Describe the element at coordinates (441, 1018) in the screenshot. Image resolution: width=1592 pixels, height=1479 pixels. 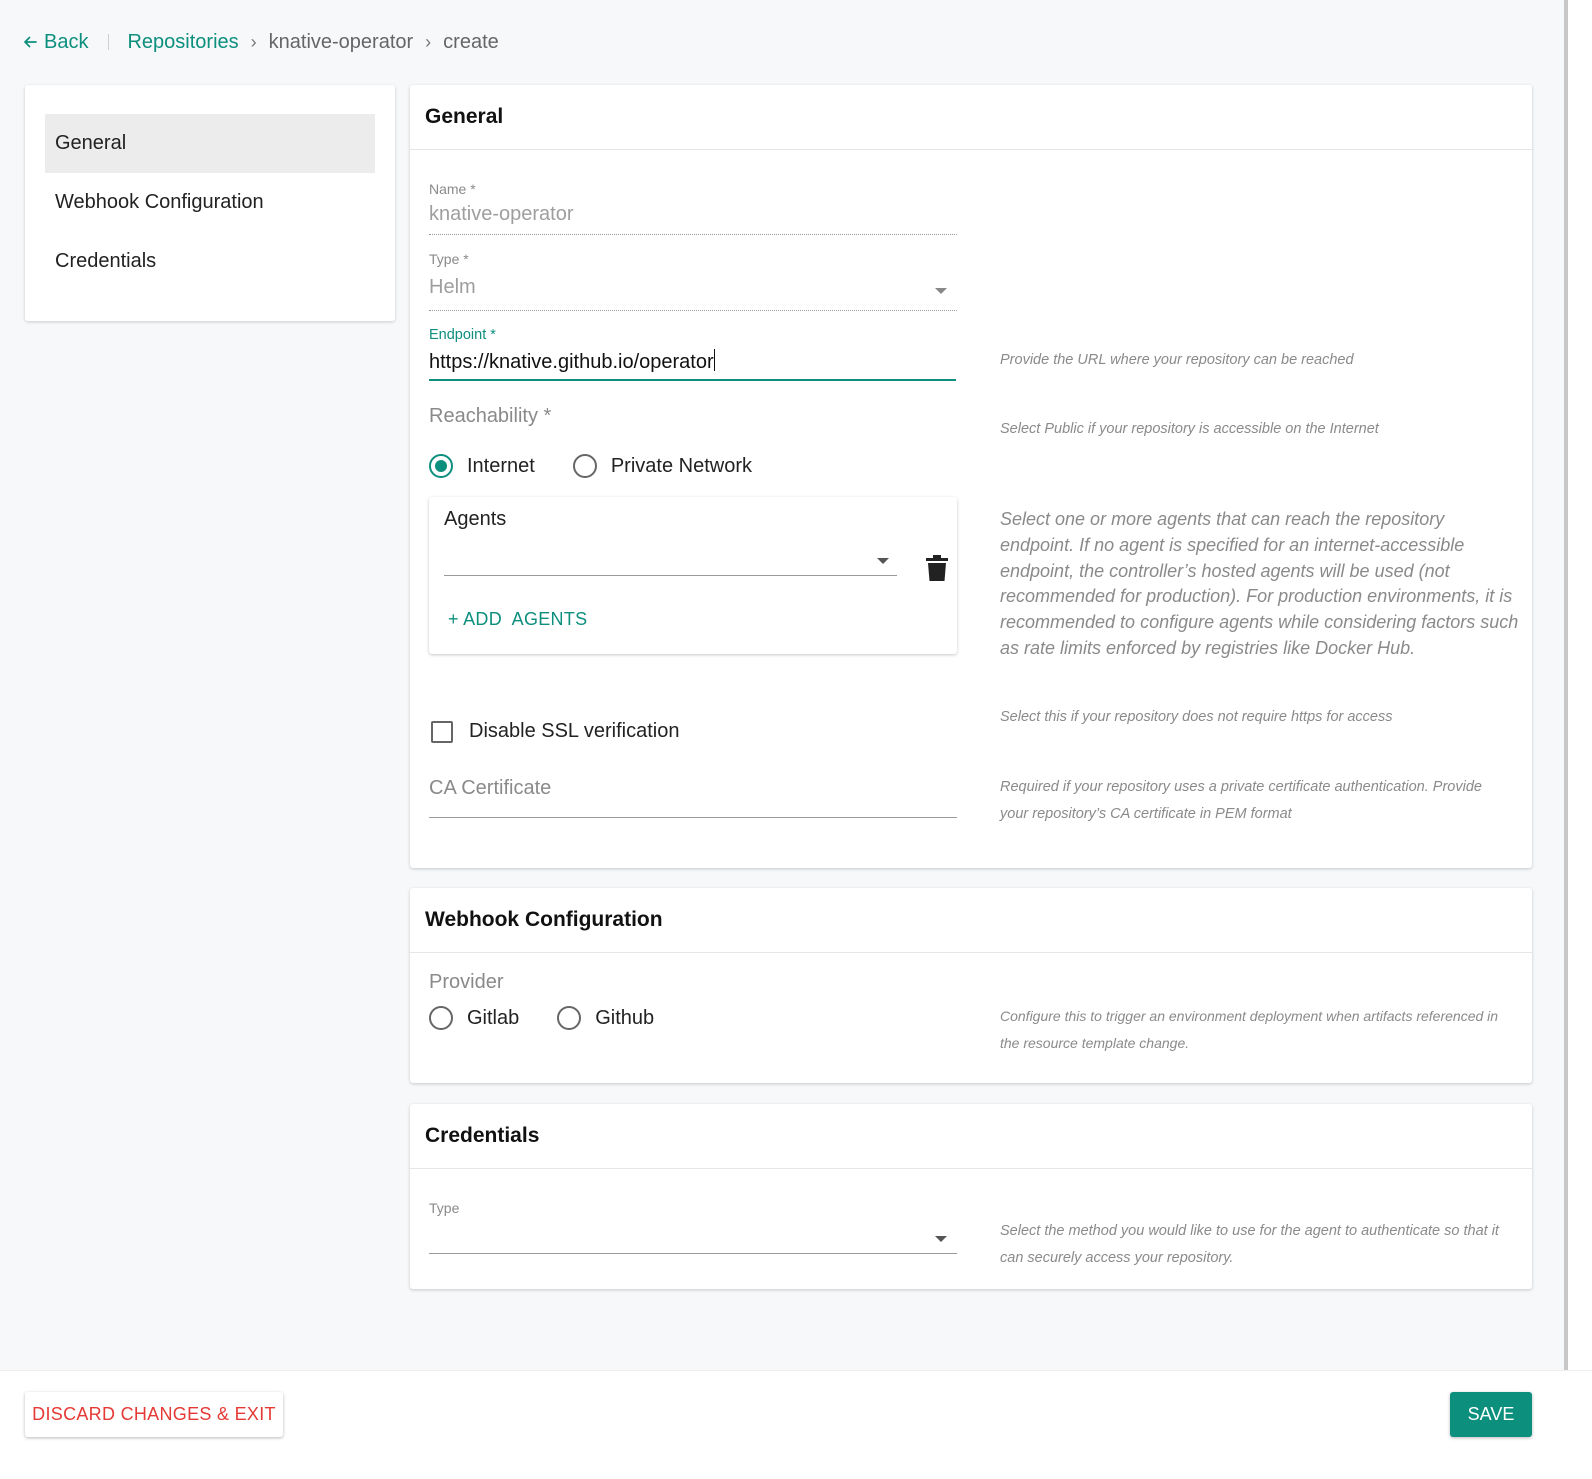
I see `radio-gitlab-indicator` at that location.